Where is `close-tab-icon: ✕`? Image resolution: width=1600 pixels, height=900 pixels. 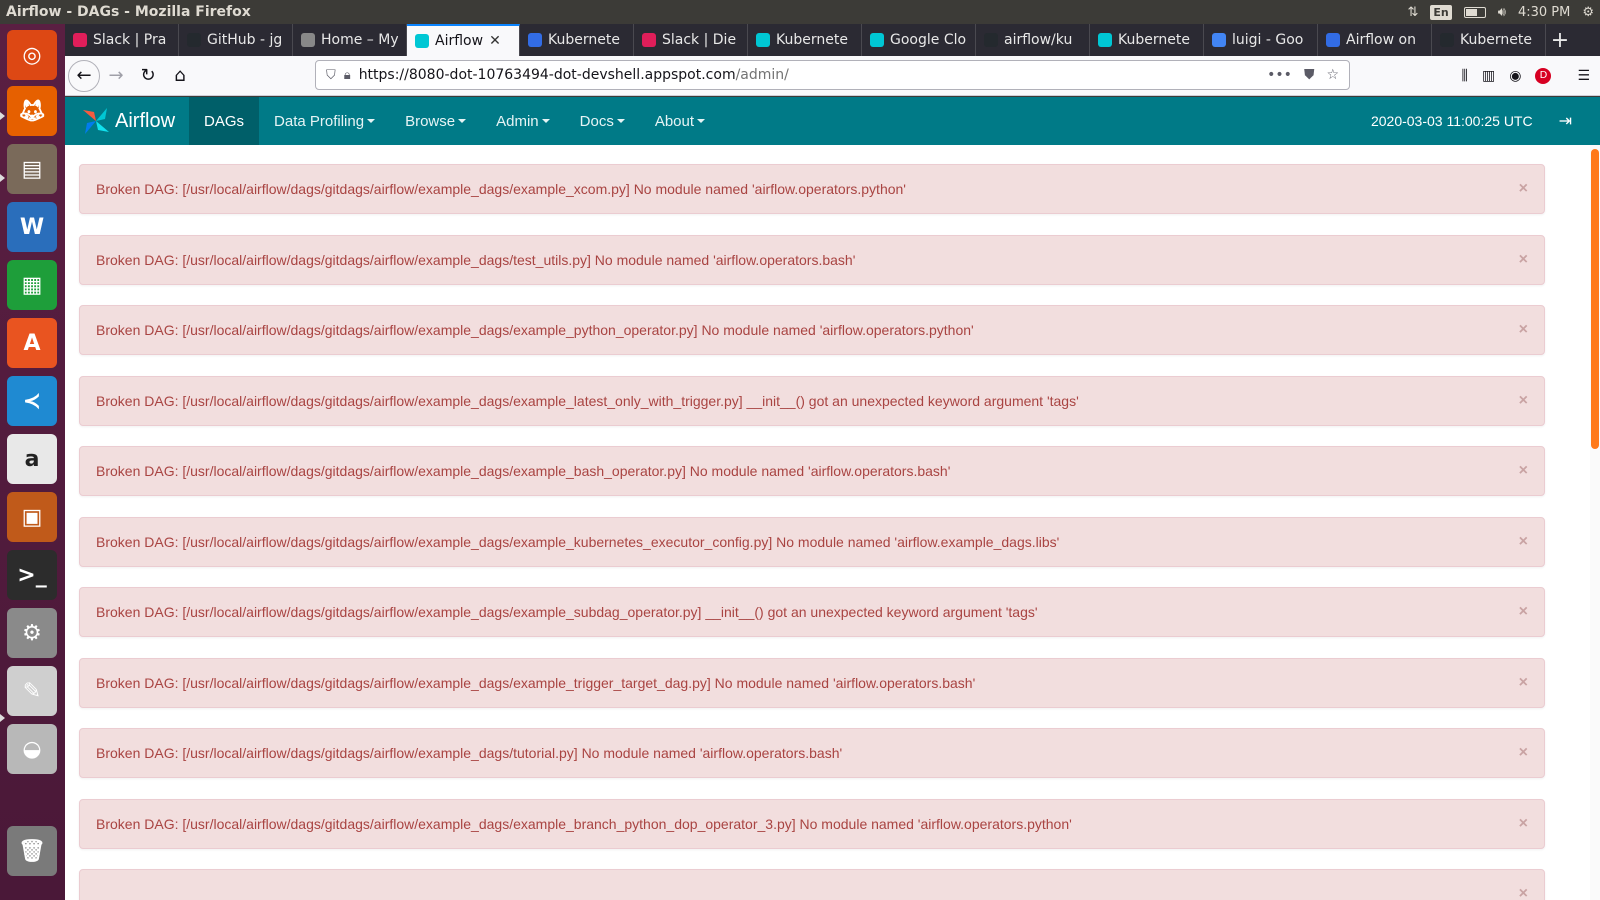 close-tab-icon: ✕ is located at coordinates (495, 41).